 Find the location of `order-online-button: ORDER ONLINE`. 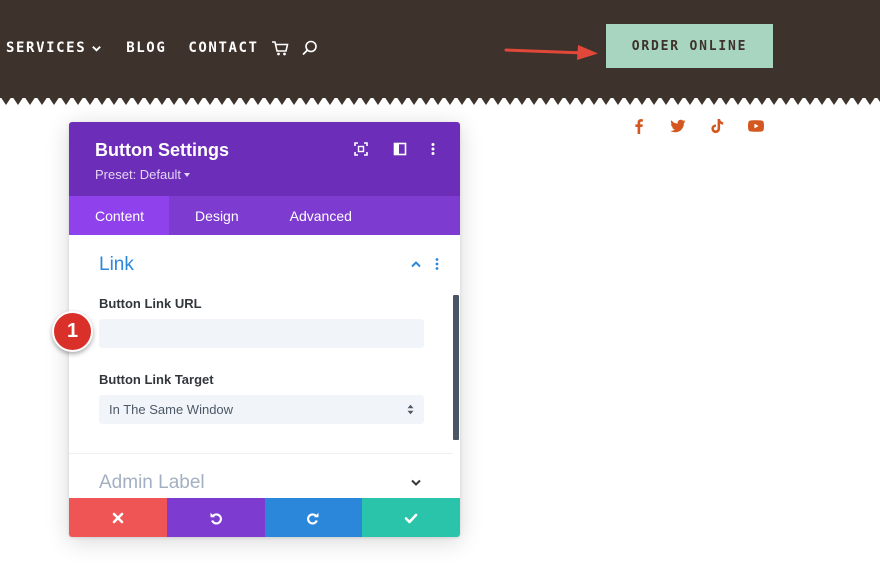

order-online-button: ORDER ONLINE is located at coordinates (689, 46).